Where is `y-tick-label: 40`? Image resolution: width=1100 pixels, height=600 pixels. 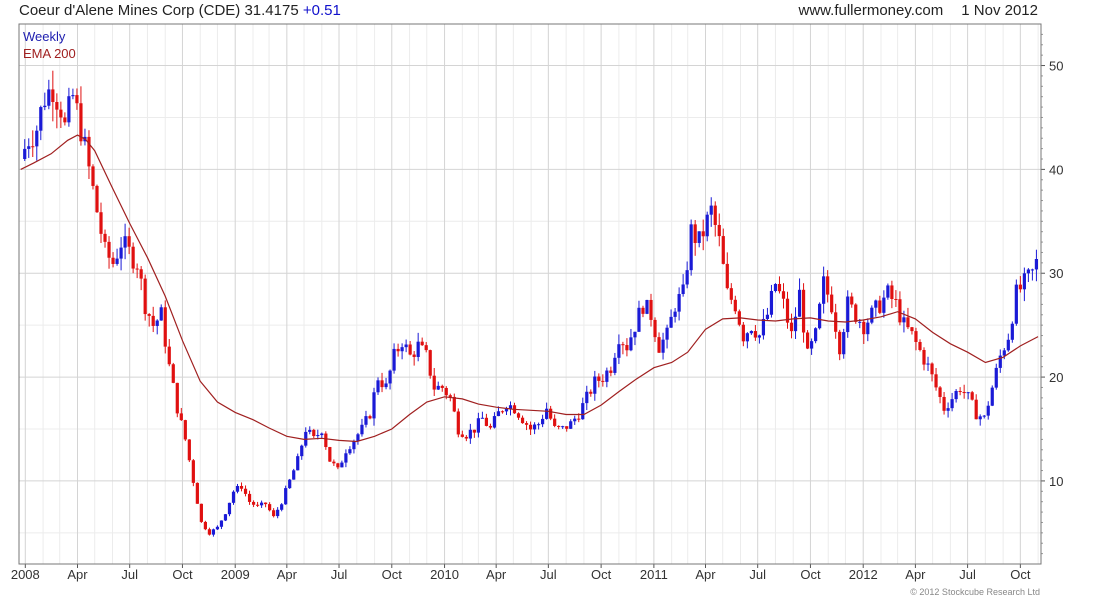 y-tick-label: 40 is located at coordinates (1056, 169).